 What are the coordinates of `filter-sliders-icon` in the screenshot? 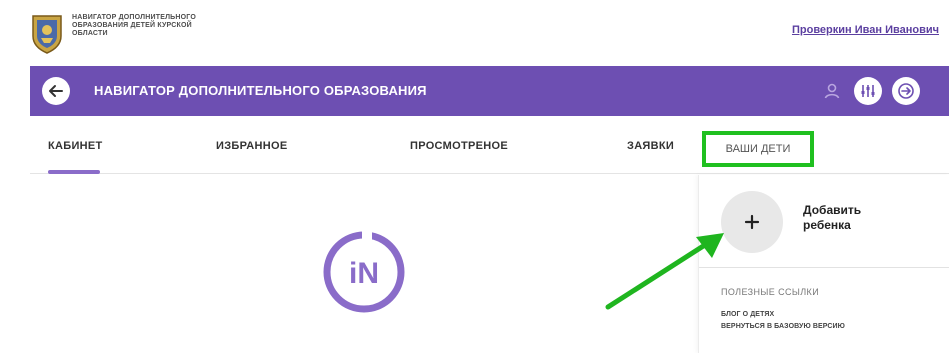 It's located at (868, 91).